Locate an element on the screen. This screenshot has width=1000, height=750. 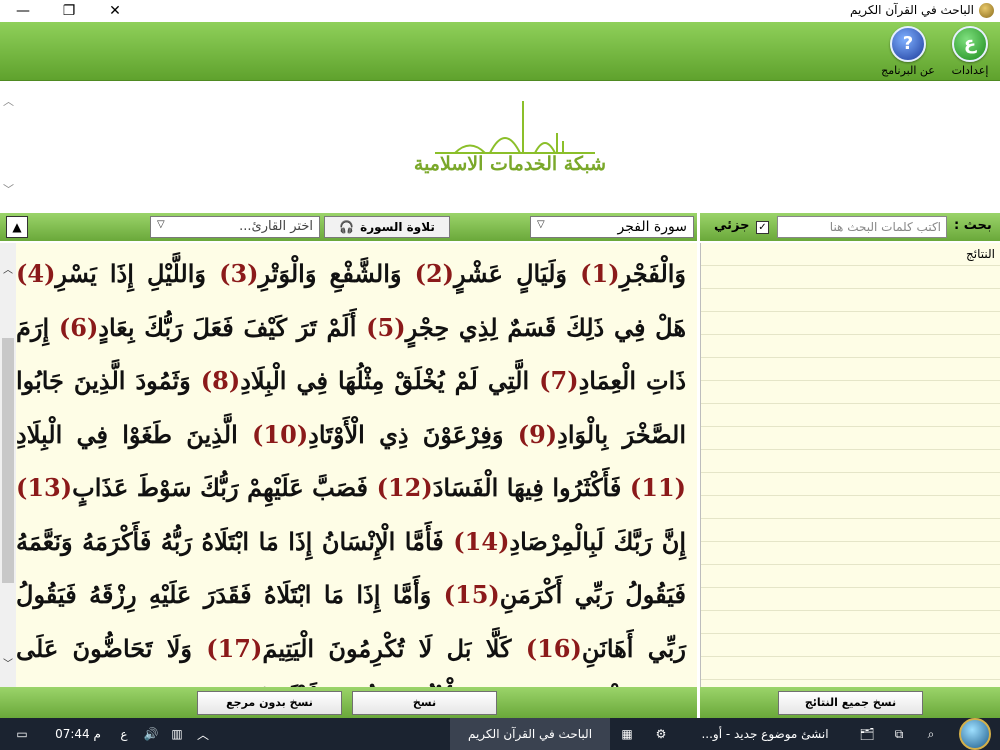
task-quran-label: الباحث في القرآن الكريم is located at coordinates (530, 734).